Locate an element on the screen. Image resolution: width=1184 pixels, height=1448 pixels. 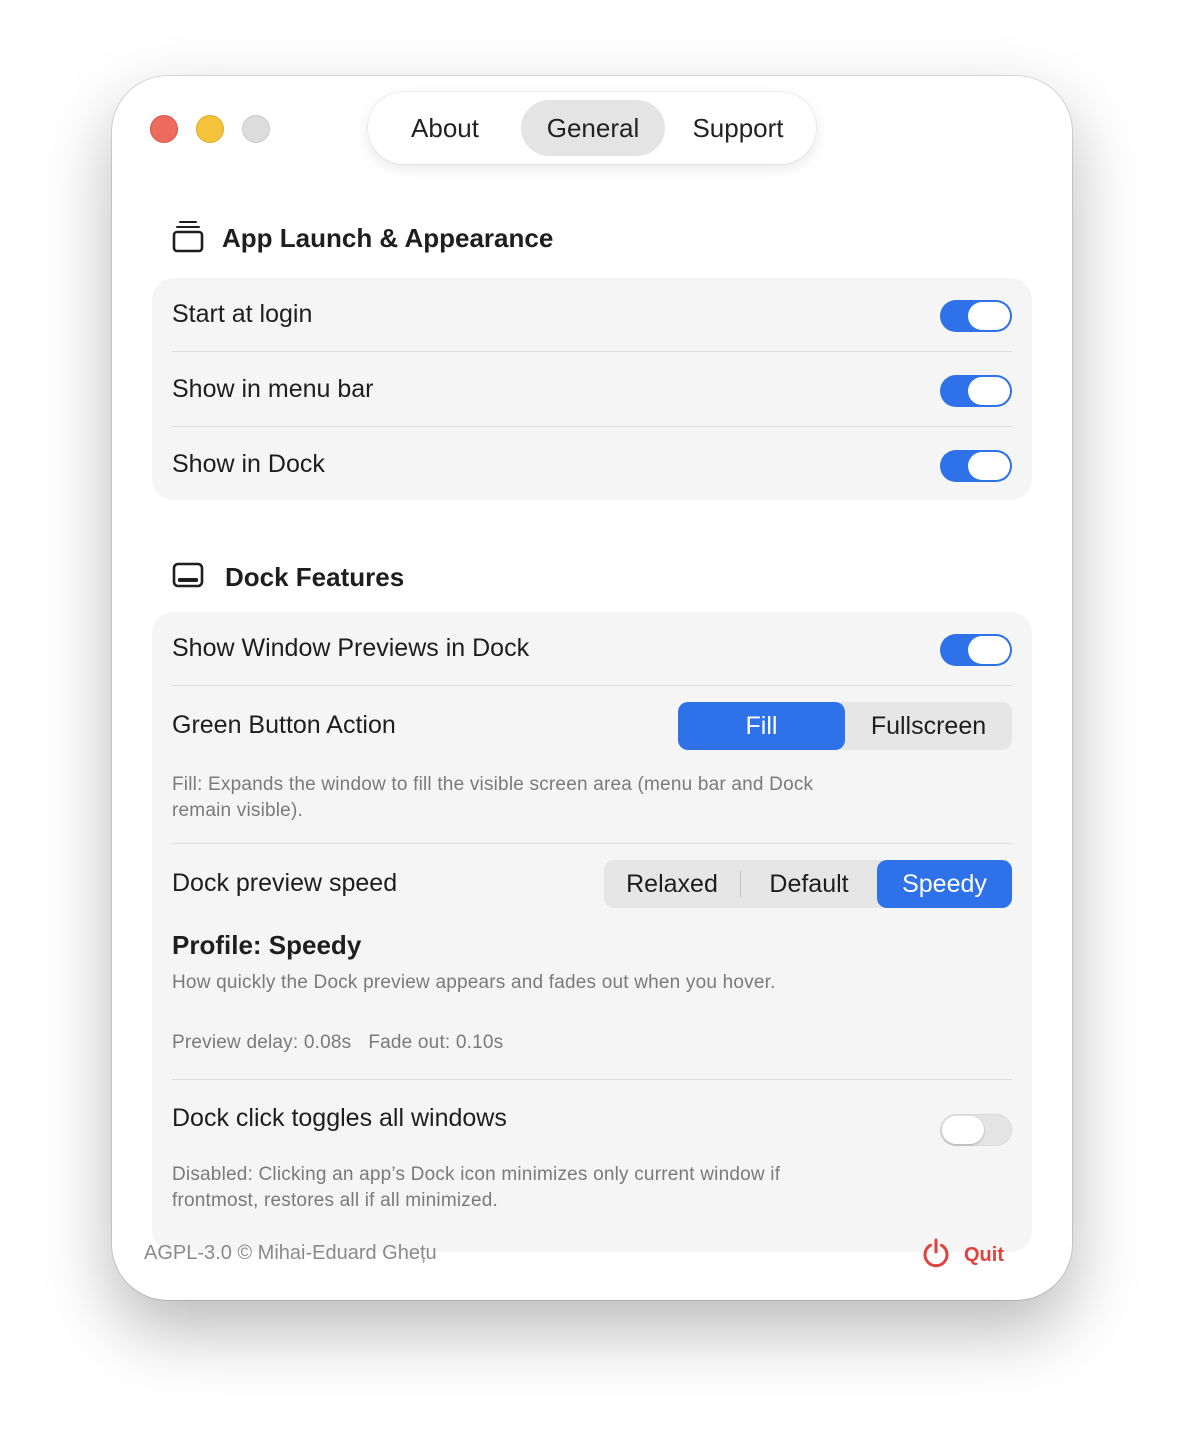
section-title: Dock Features is located at coordinates (315, 576).